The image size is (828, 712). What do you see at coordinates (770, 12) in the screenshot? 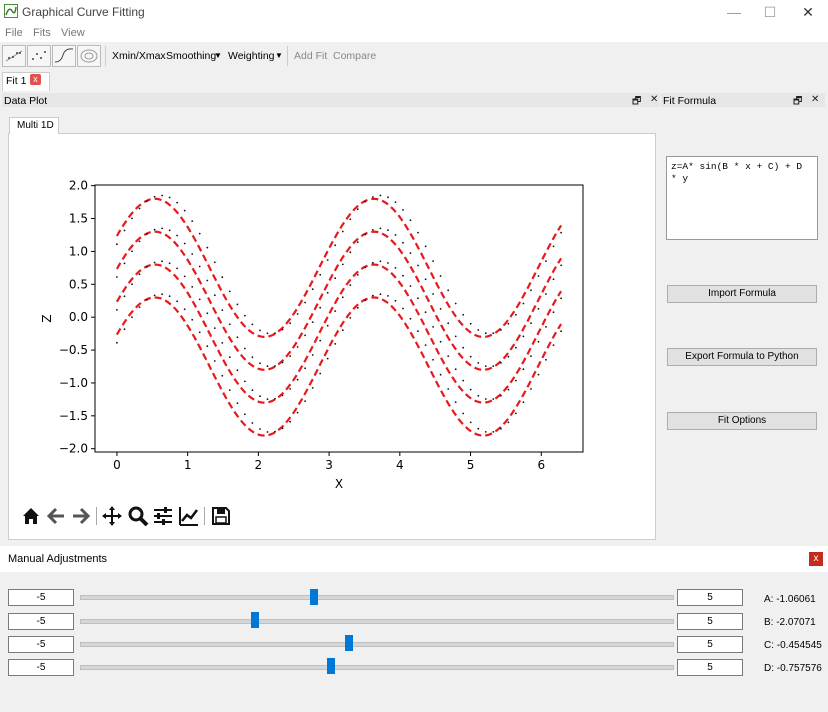
I see `maximize-button: ☐` at bounding box center [770, 12].